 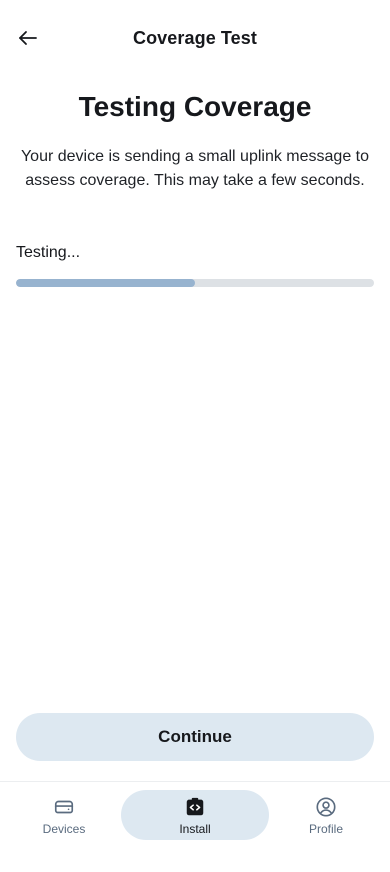 I want to click on bottom-nav: Devices Install Profile, so click(x=195, y=827).